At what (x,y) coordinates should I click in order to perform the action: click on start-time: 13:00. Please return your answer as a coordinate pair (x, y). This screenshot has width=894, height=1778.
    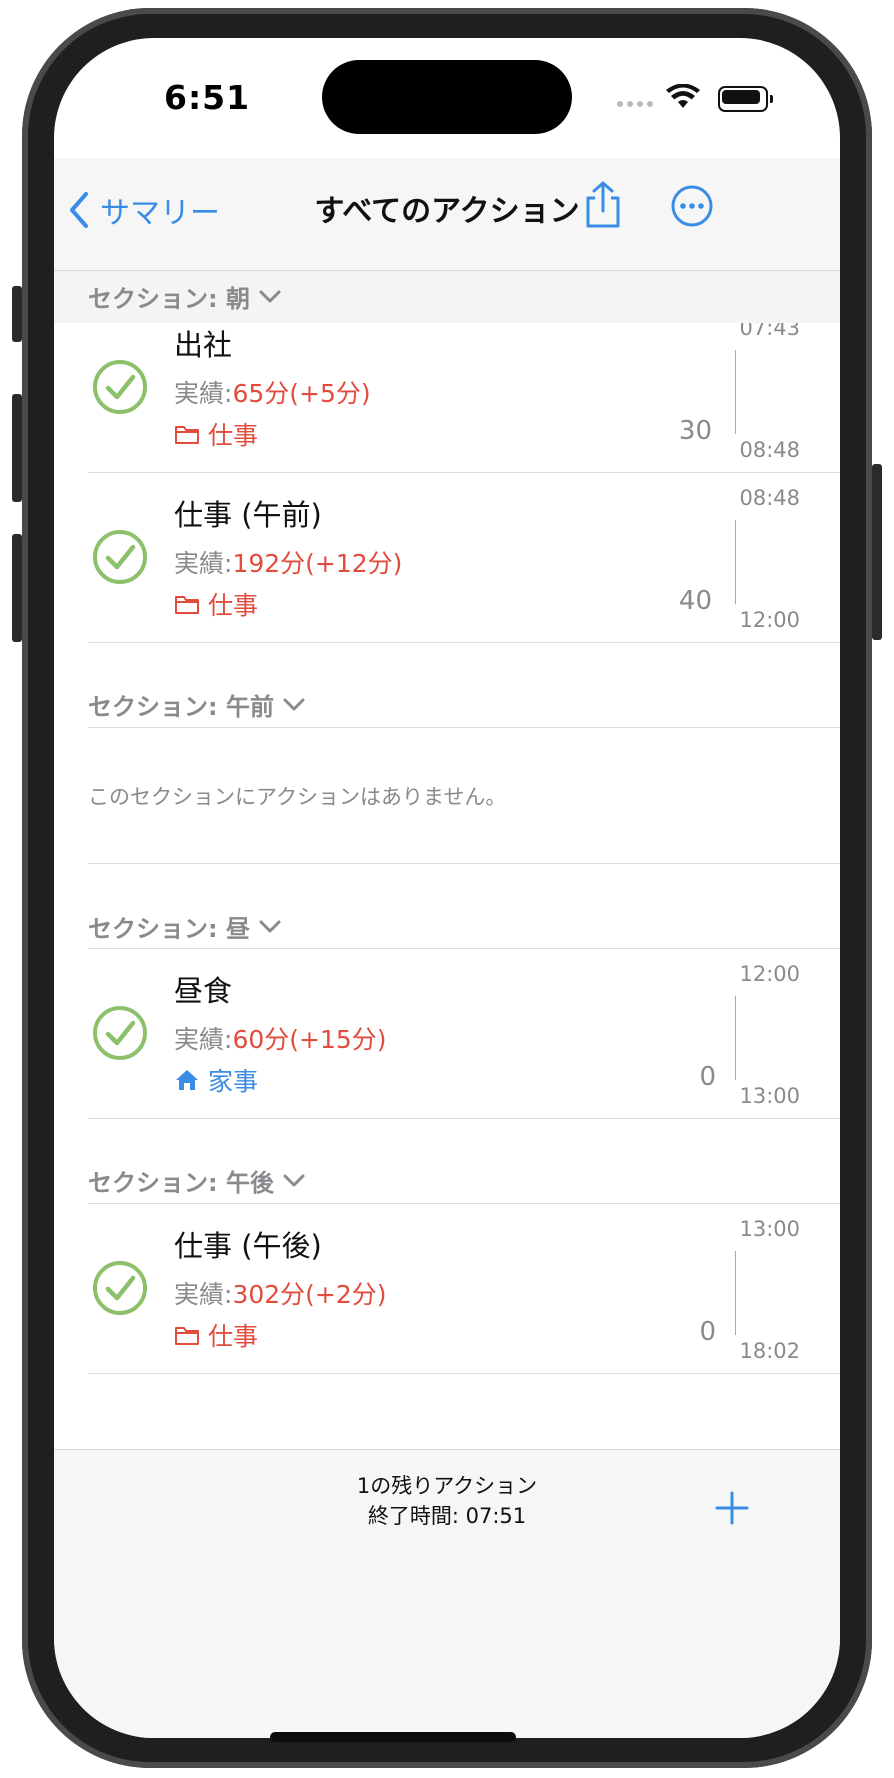
    Looking at the image, I should click on (769, 1229).